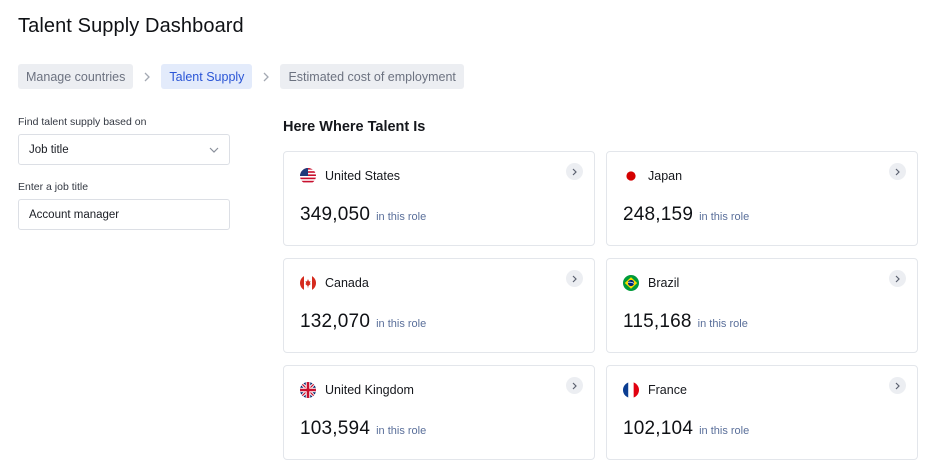  I want to click on country-name: United Kingdom, so click(369, 390).